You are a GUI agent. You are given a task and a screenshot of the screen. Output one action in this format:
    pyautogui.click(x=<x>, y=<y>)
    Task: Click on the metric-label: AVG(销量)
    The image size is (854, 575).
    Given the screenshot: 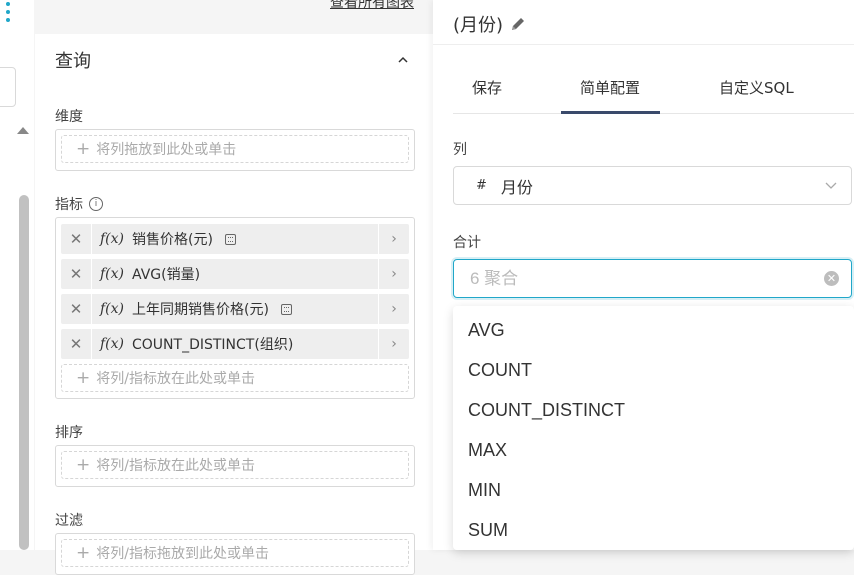 What is the action you would take?
    pyautogui.click(x=166, y=275)
    